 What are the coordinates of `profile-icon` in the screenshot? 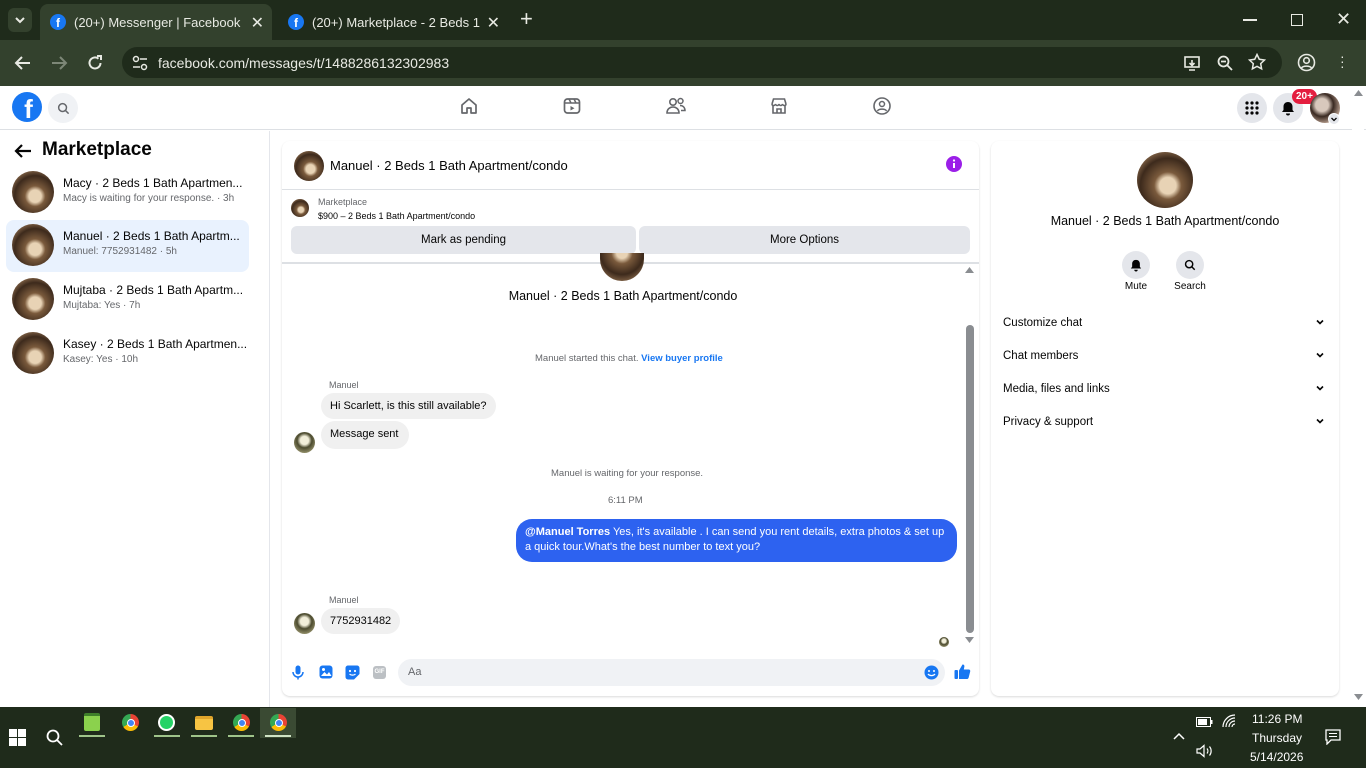 It's located at (1306, 62).